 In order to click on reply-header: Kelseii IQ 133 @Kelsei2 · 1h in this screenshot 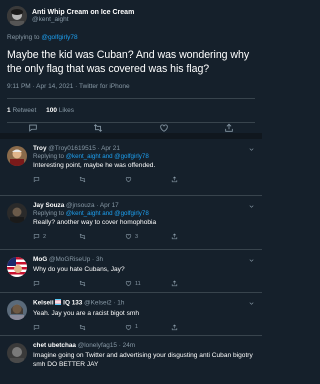, I will do `click(79, 303)`.